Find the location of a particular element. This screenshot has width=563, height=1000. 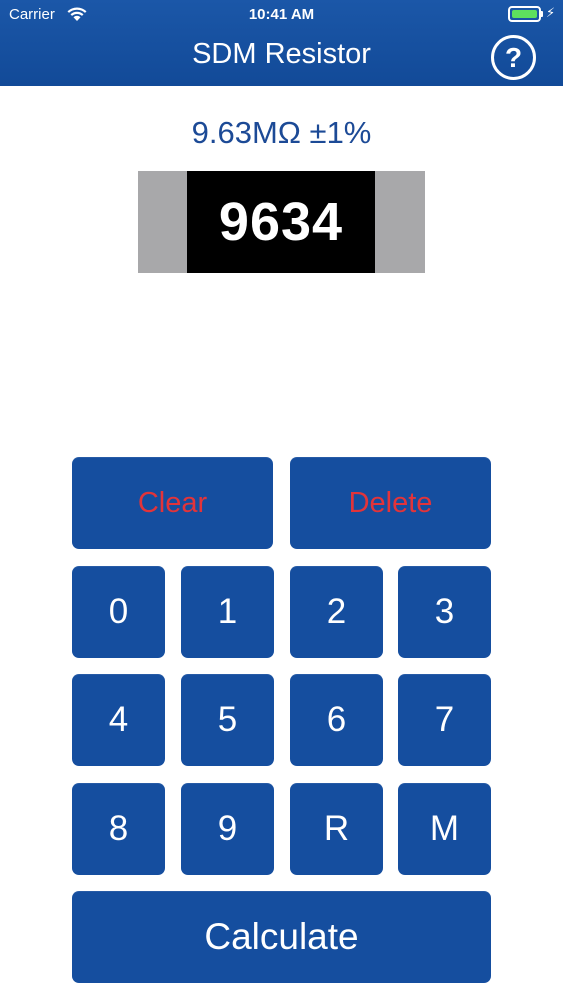

calculate-button: Calculate is located at coordinates (281, 937).